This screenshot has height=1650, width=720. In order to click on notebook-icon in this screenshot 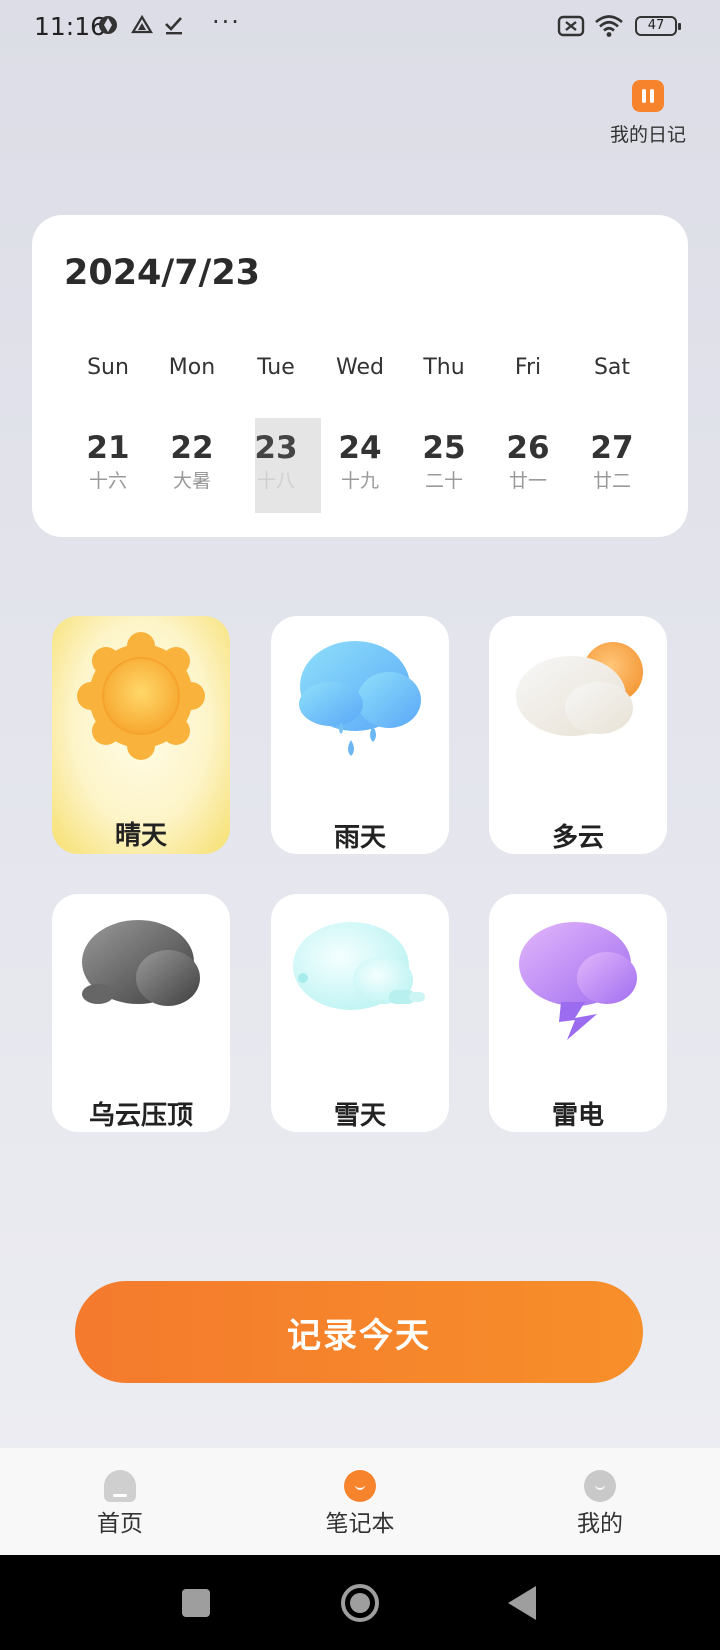, I will do `click(360, 1486)`.